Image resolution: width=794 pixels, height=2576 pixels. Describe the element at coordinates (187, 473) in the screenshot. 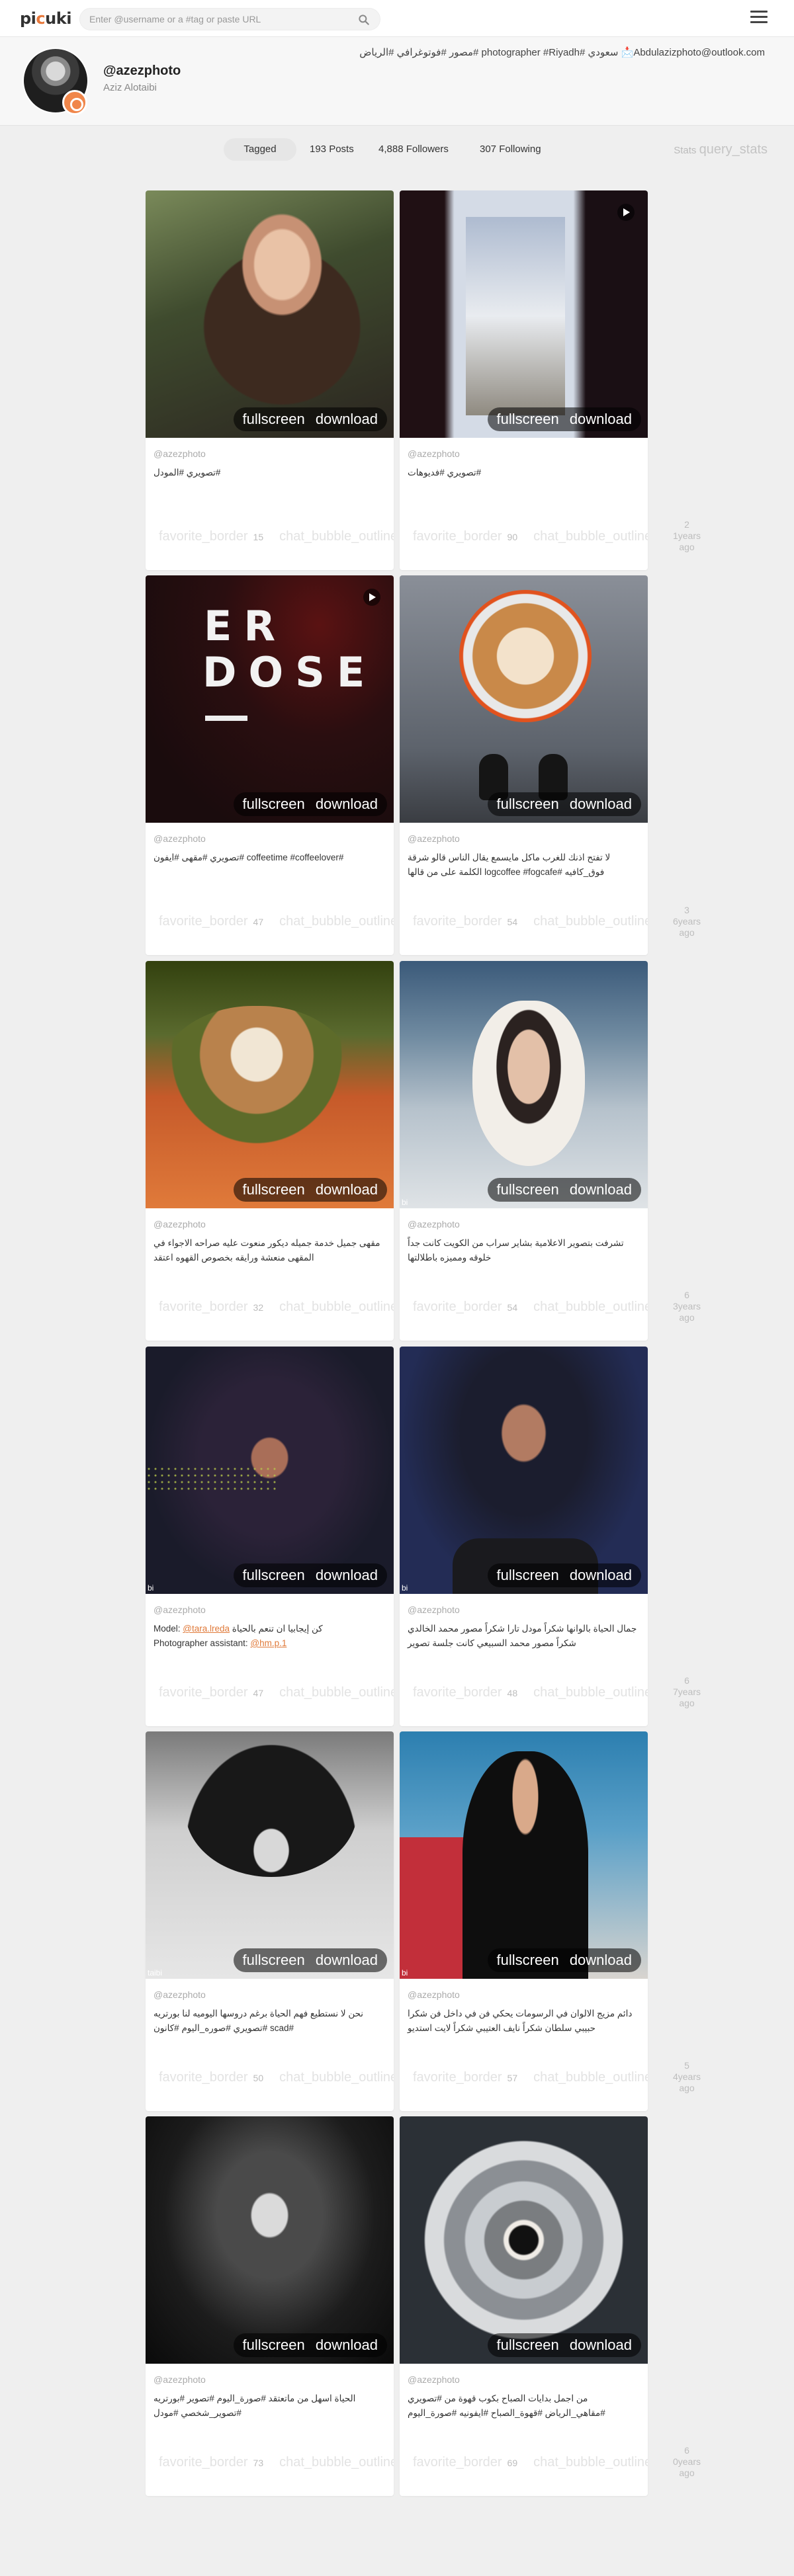

I see `post-caption: #تصويري #المودل` at that location.